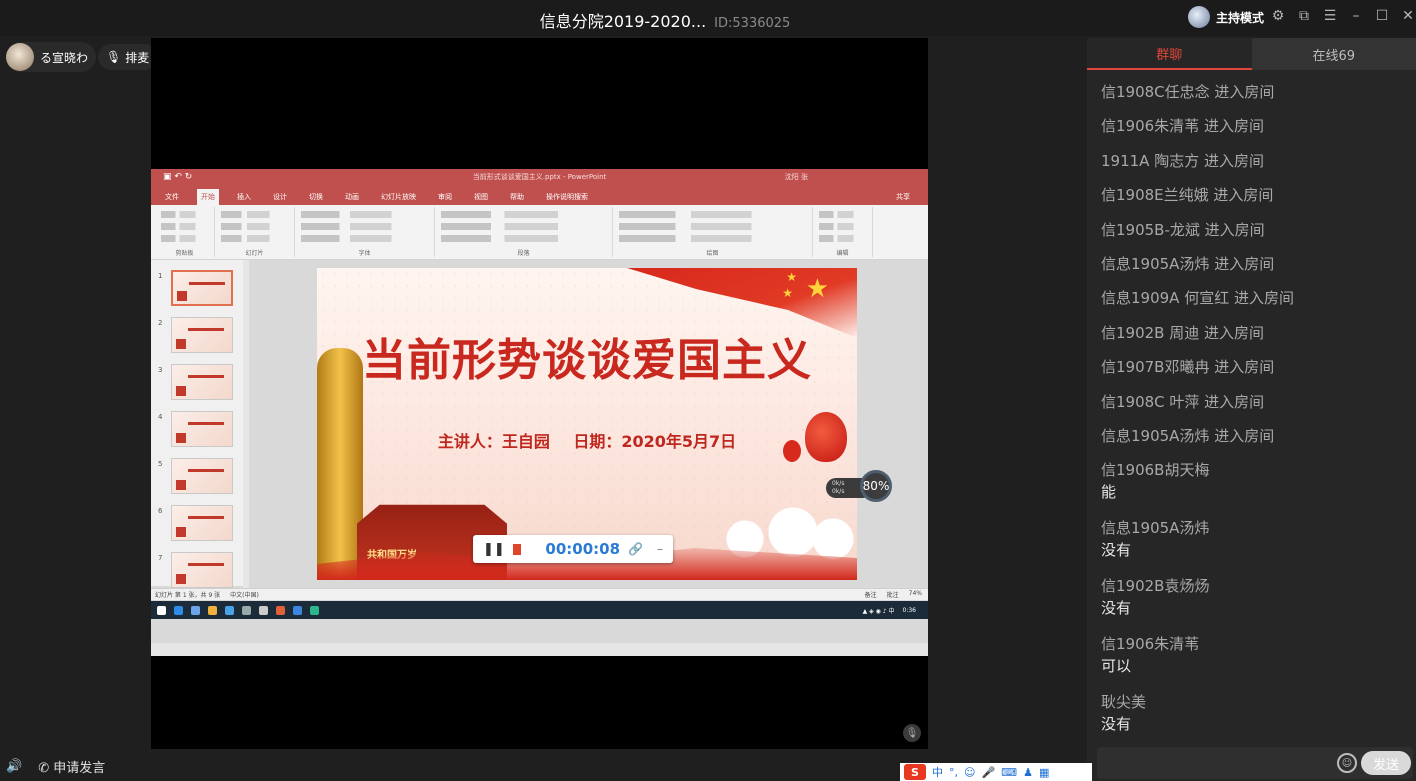  What do you see at coordinates (988, 772) in the screenshot?
I see `voice-icon: 🎤` at bounding box center [988, 772].